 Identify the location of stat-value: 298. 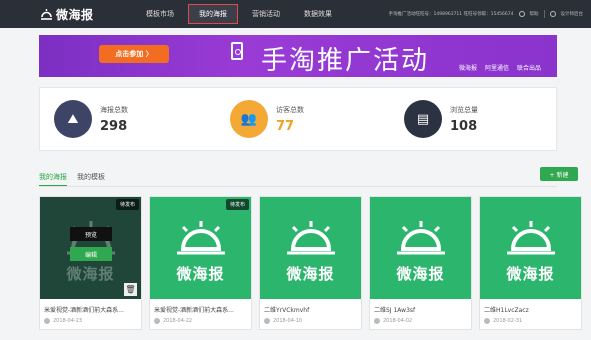
(114, 126).